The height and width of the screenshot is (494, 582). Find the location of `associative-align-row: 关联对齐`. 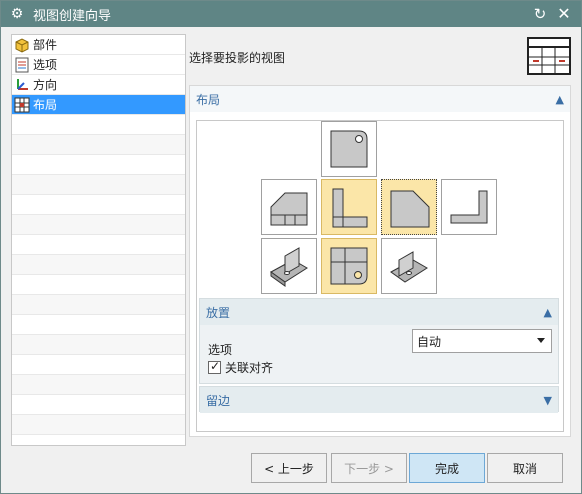

associative-align-row: 关联对齐 is located at coordinates (240, 367).